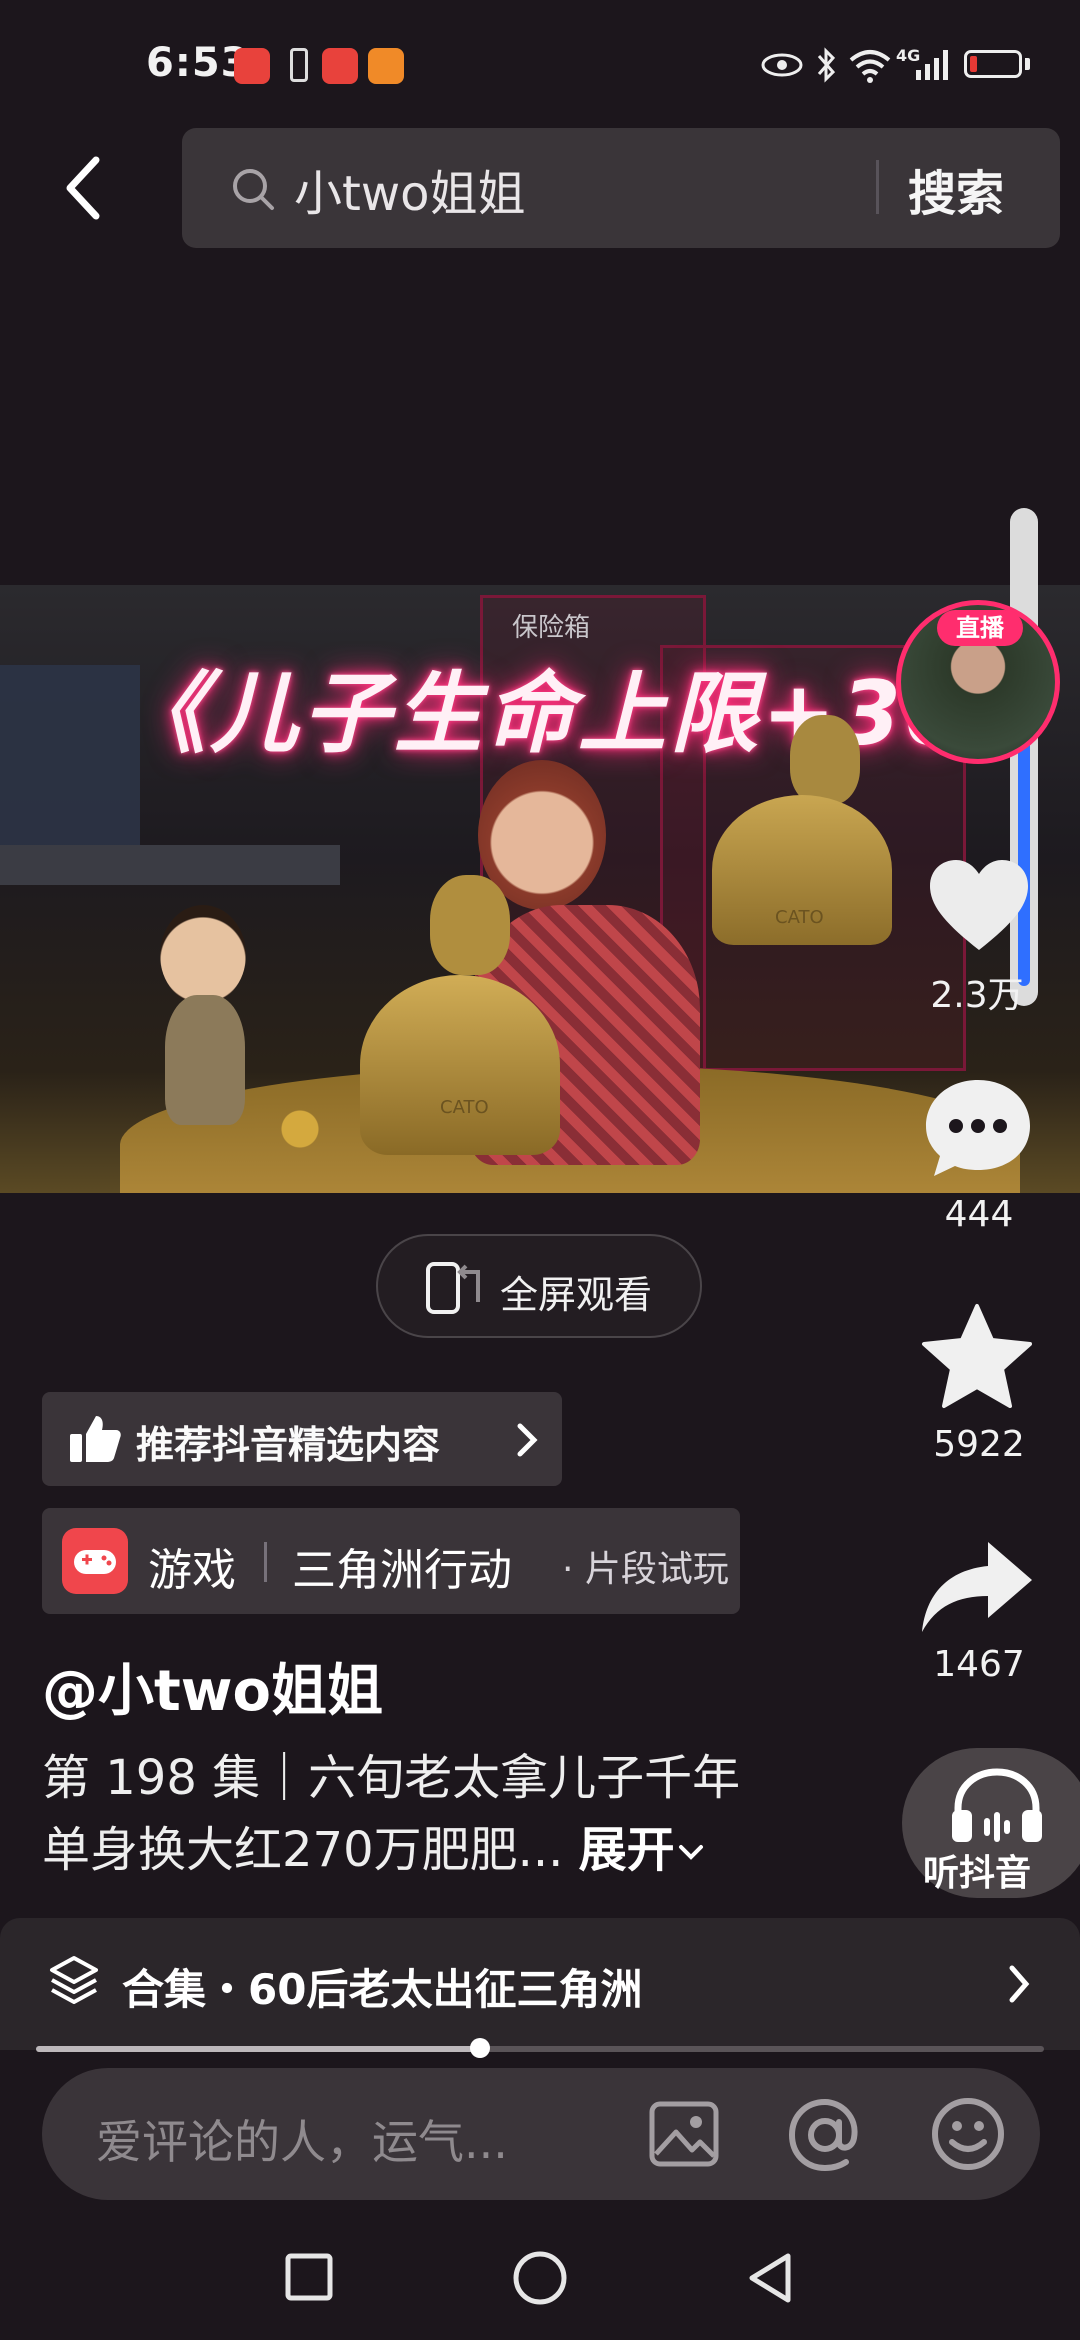 Image resolution: width=1080 pixels, height=2340 pixels. Describe the element at coordinates (645, 1569) in the screenshot. I see `game-subtitle: · 片段试玩` at that location.